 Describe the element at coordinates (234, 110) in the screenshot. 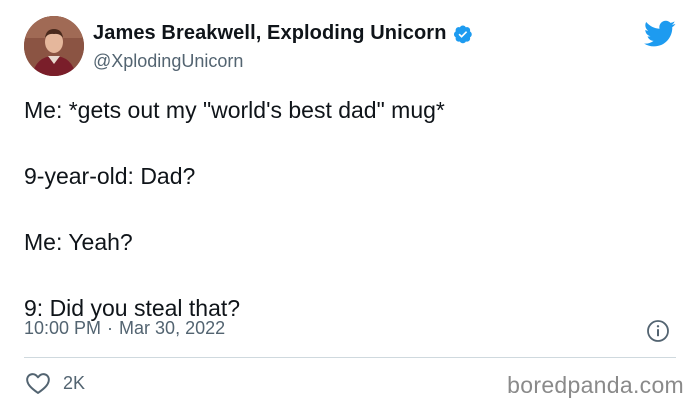

I see `tweet-line: Me: *gets out my "world's best dad" mug*` at that location.